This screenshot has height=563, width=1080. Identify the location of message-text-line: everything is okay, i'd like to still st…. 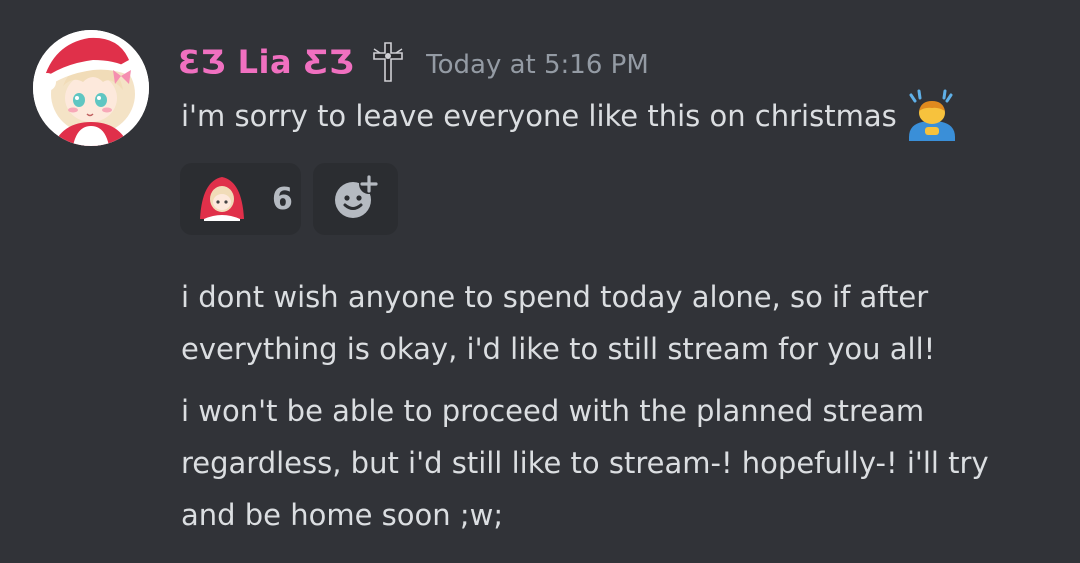
(558, 349).